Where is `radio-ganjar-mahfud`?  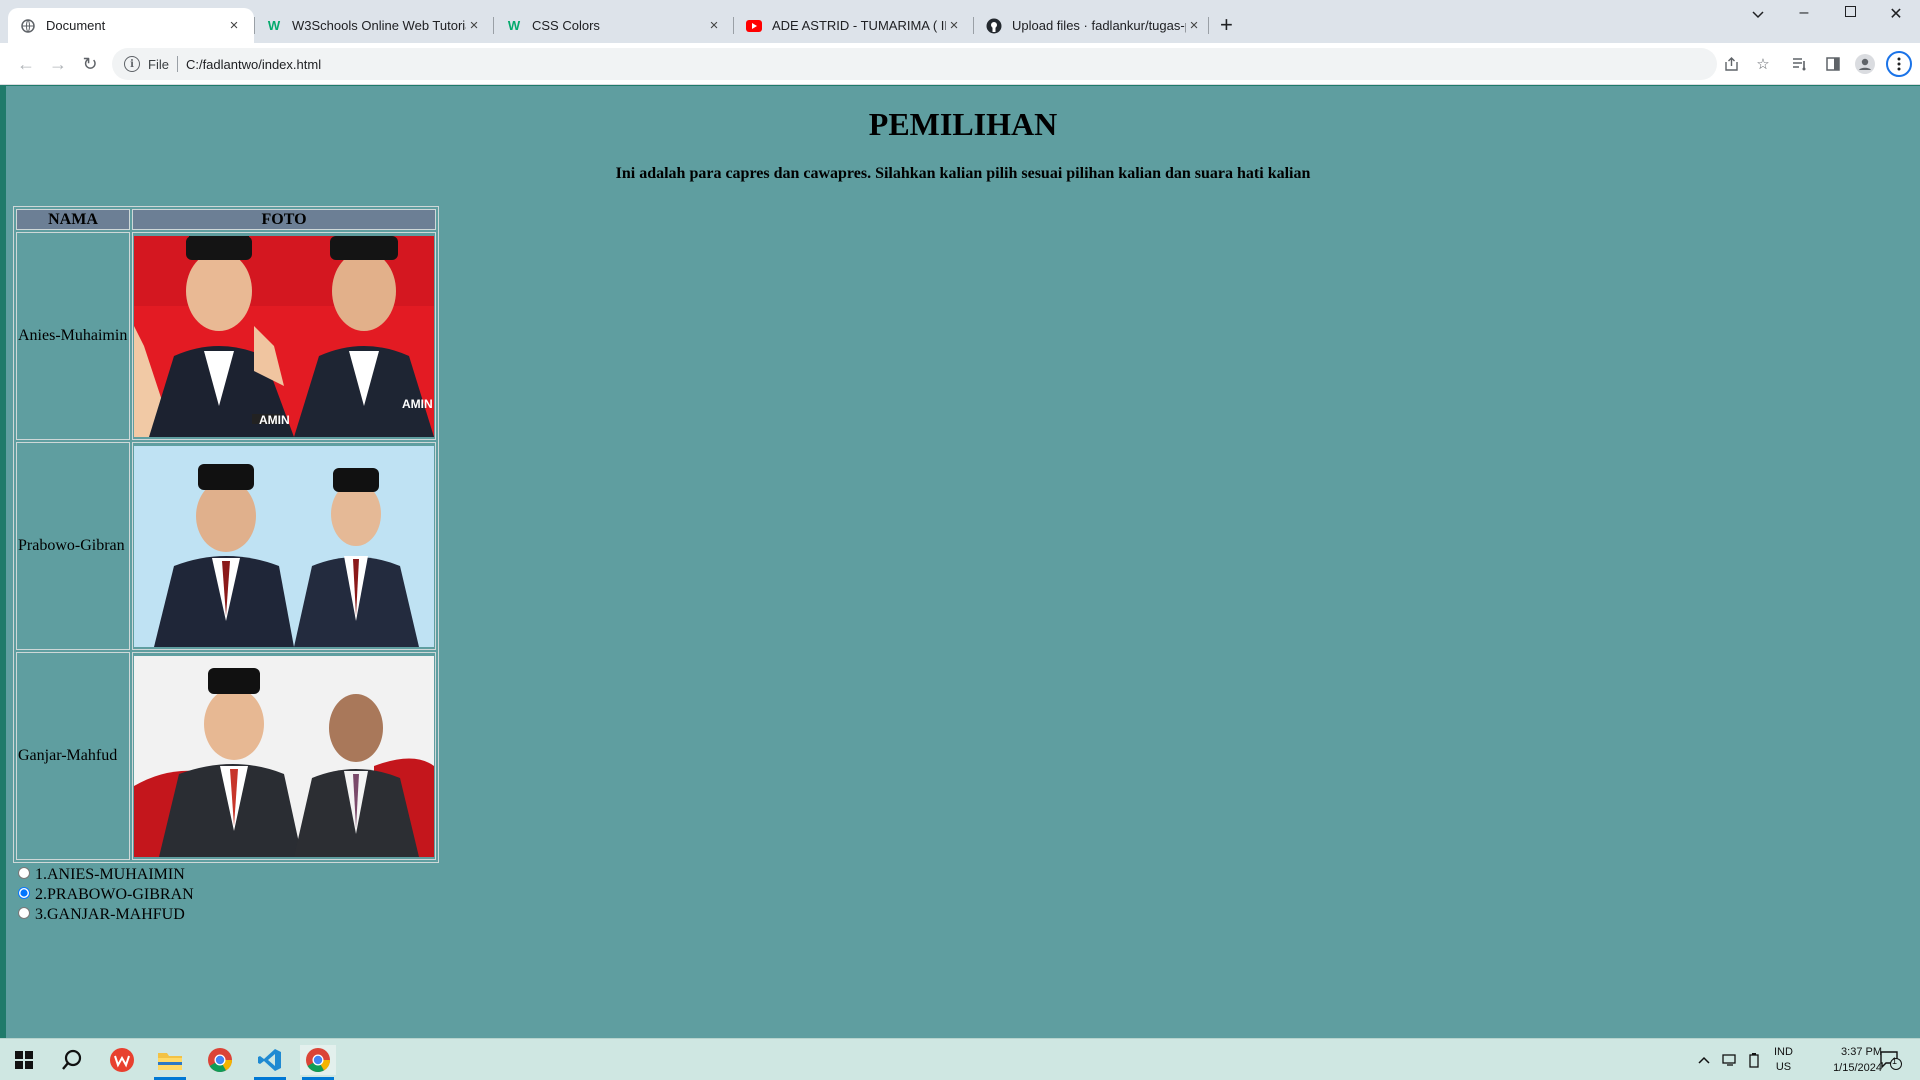 radio-ganjar-mahfud is located at coordinates (24, 913).